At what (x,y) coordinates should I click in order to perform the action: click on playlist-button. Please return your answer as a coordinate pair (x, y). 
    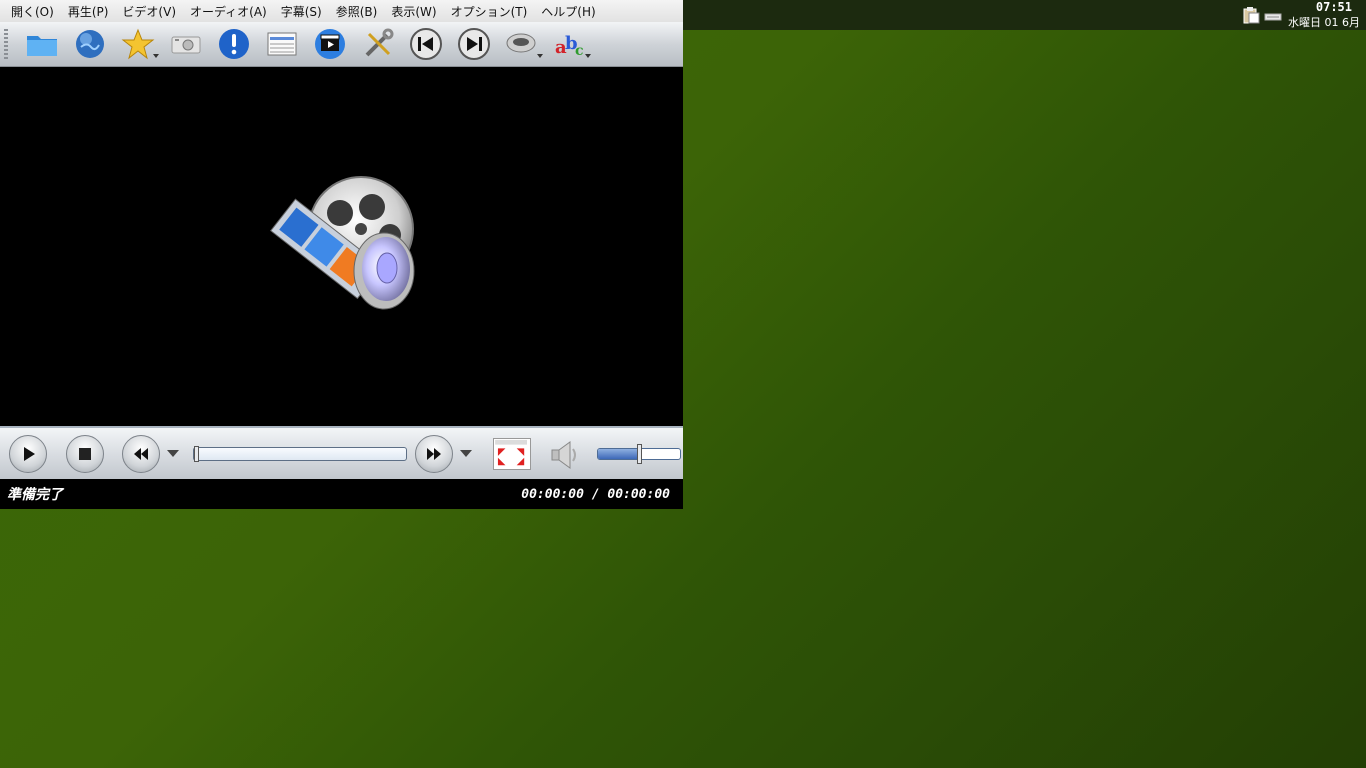
    Looking at the image, I should click on (282, 44).